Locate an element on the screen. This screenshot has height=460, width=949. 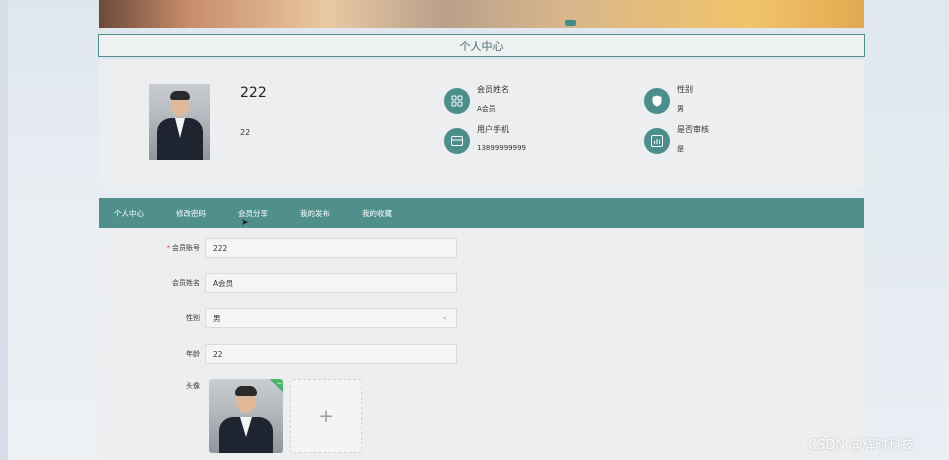
profile-account: 222 is located at coordinates (253, 93).